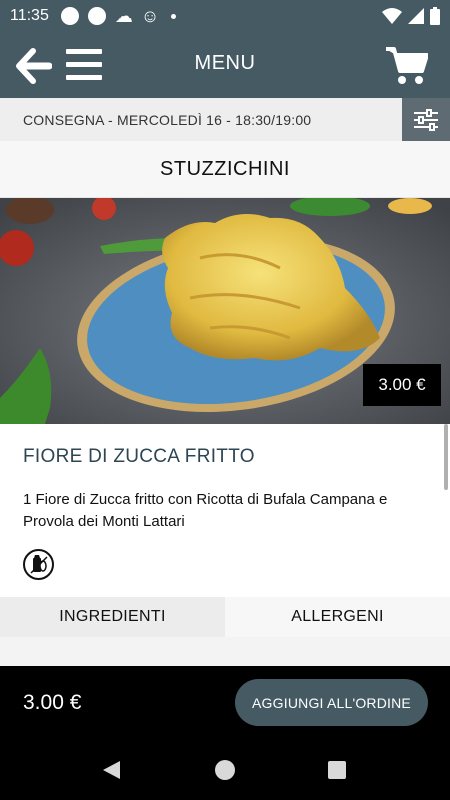  Describe the element at coordinates (435, 16) in the screenshot. I see `battery-icon` at that location.